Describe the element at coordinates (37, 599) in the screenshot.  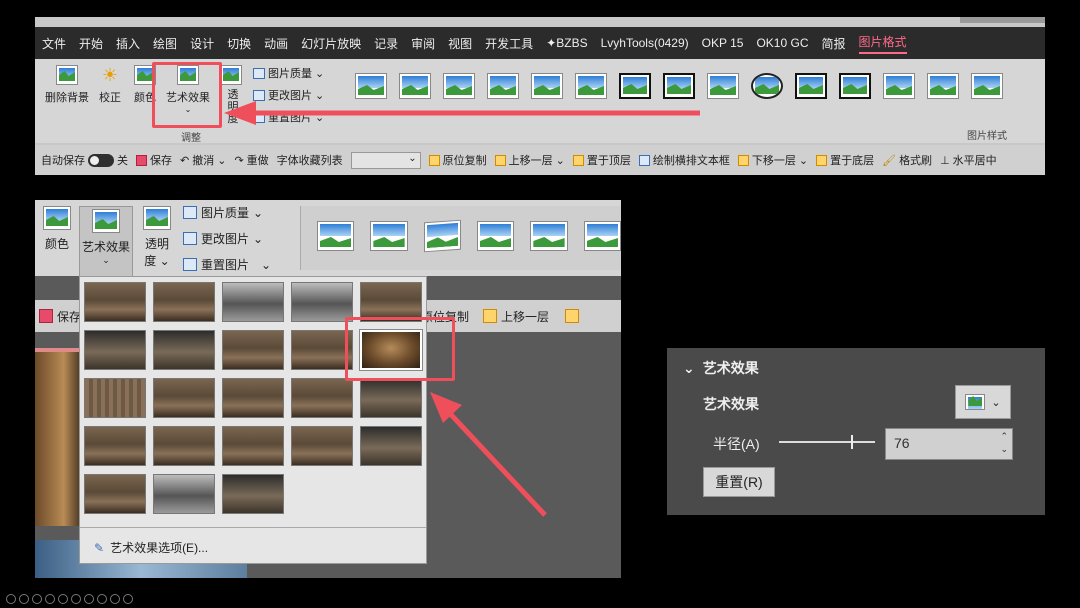
I see `pen-icon` at that location.